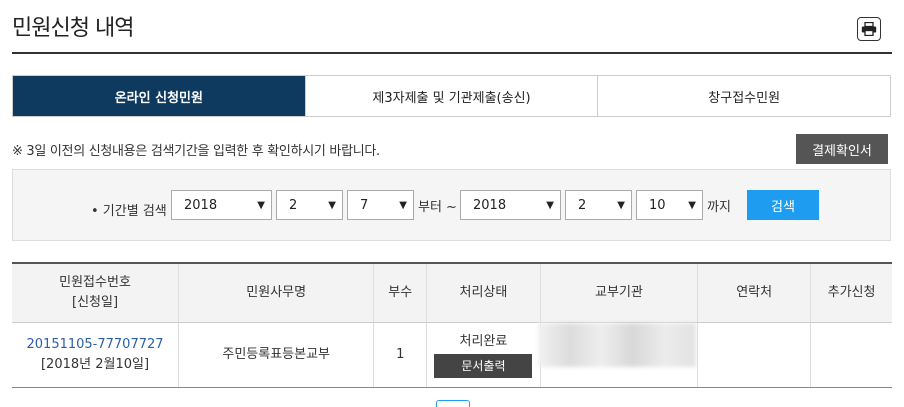 Image resolution: width=904 pixels, height=407 pixels. Describe the element at coordinates (510, 205) in the screenshot. I see `to-year-select: 2018 ▼` at that location.